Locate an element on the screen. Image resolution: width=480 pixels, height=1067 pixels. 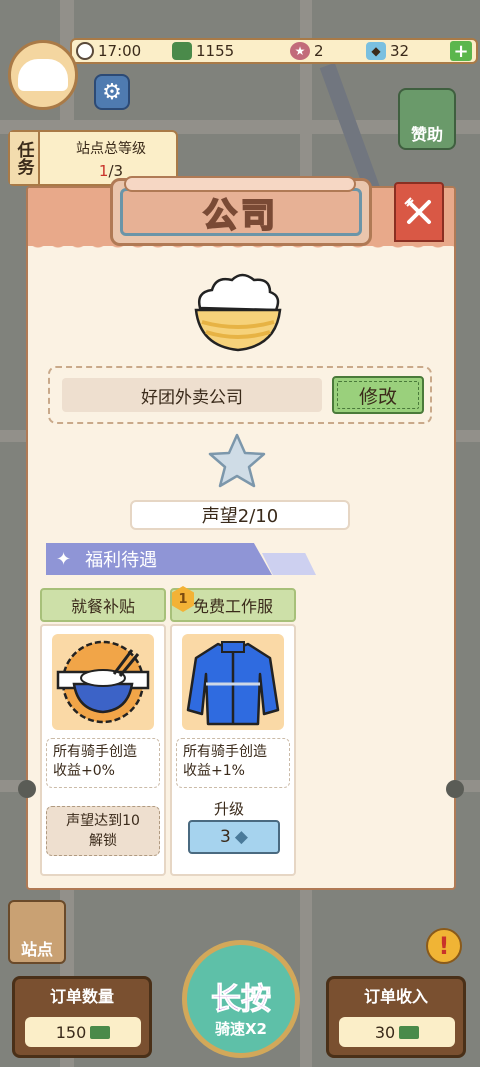
card-description: 所有骑手创造 收益+1% is located at coordinates (233, 763).